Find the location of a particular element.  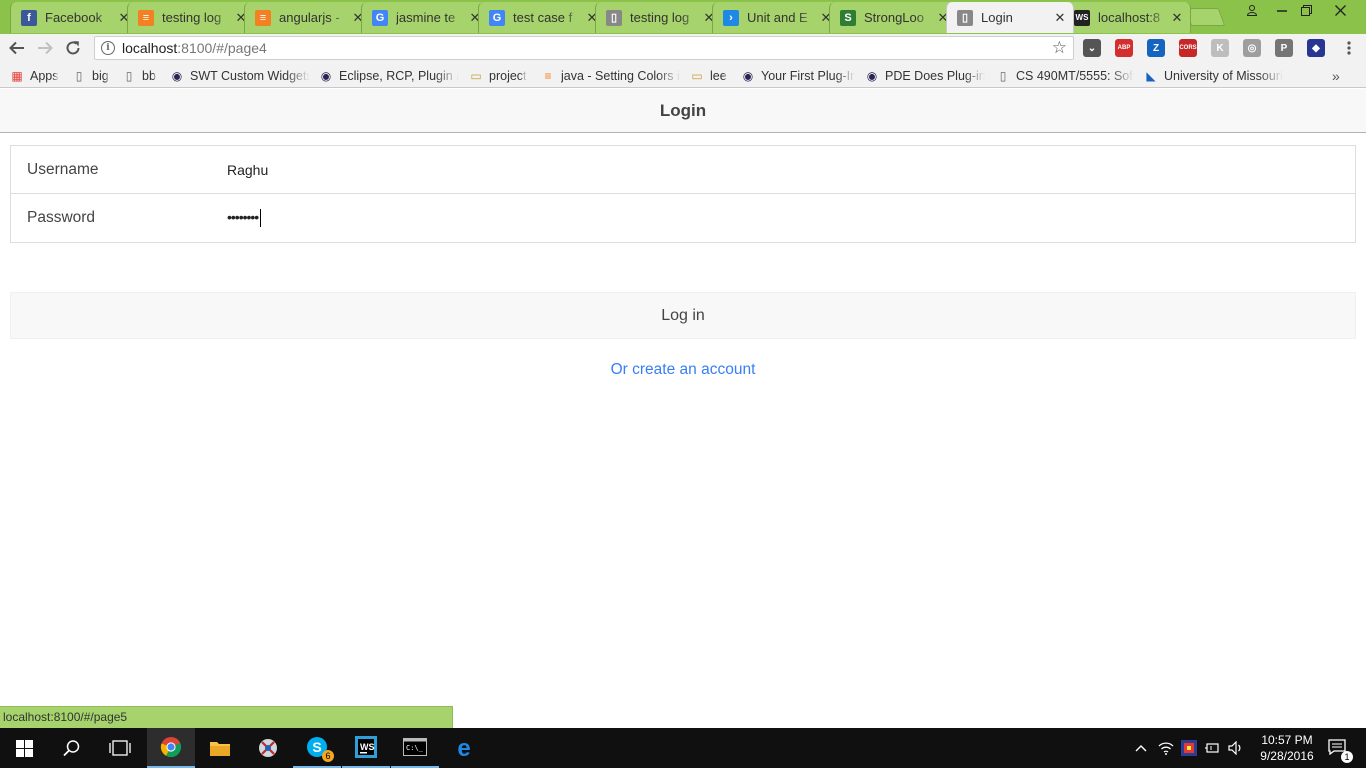

page-title: Login is located at coordinates (683, 110).